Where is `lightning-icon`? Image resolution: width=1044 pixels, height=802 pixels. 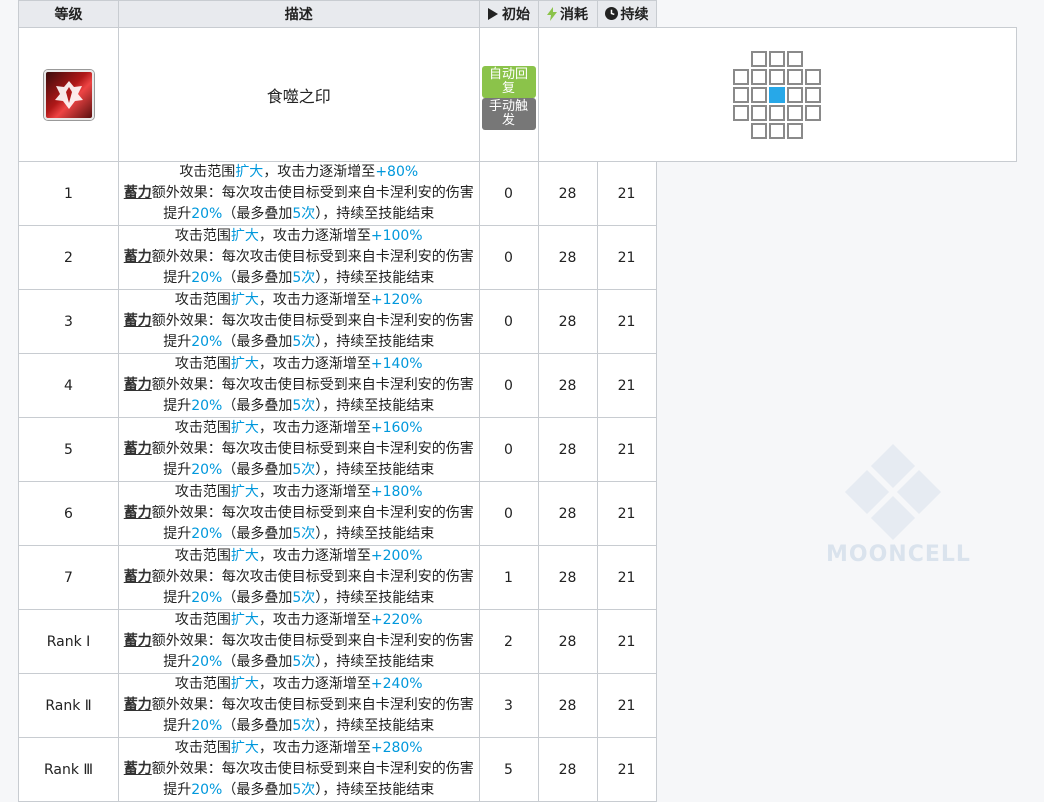 lightning-icon is located at coordinates (552, 13).